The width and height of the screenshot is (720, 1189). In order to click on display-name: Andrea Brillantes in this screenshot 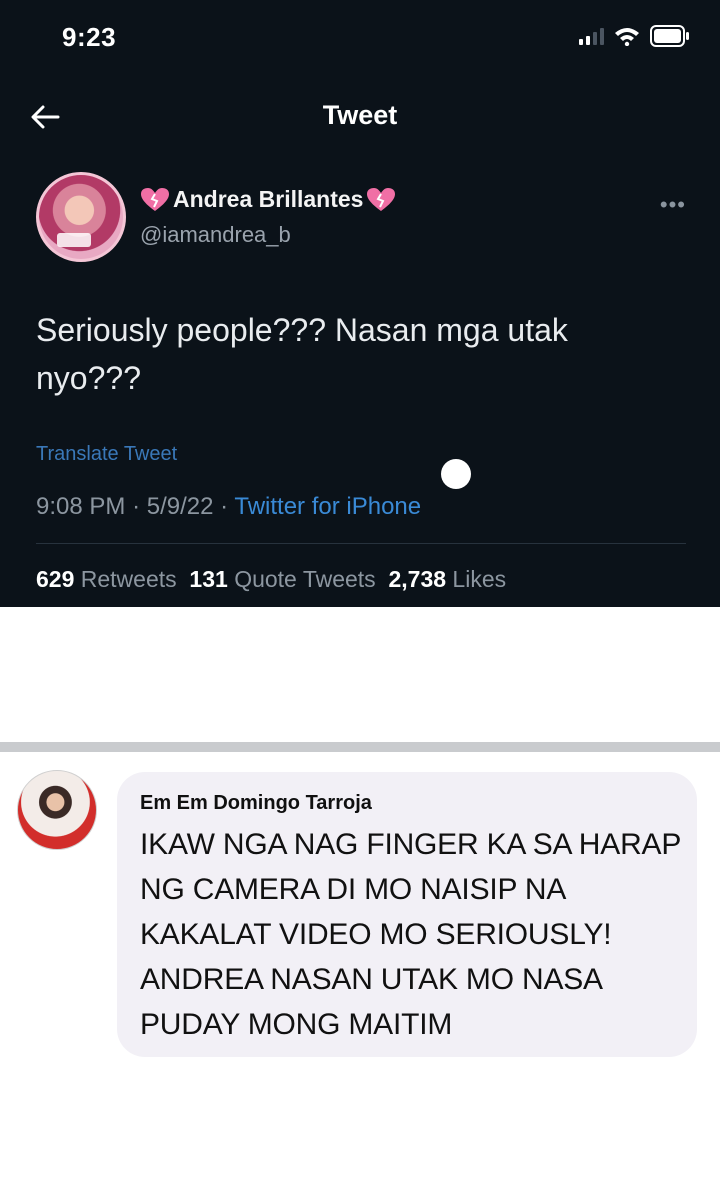, I will do `click(268, 199)`.